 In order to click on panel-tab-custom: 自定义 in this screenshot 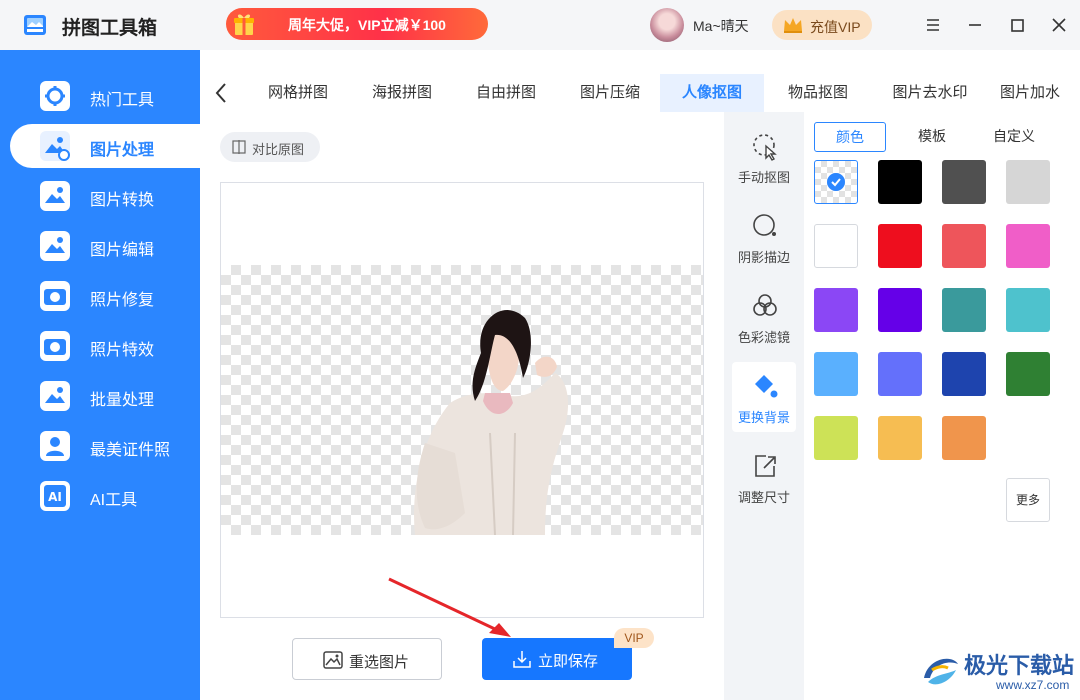, I will do `click(1014, 137)`.